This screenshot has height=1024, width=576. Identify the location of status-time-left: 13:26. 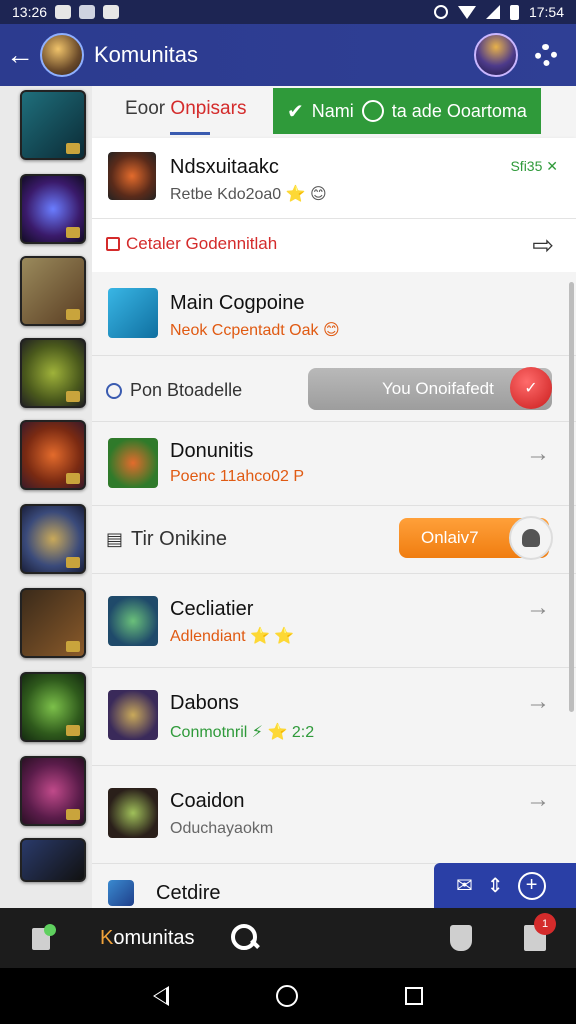
(30, 12).